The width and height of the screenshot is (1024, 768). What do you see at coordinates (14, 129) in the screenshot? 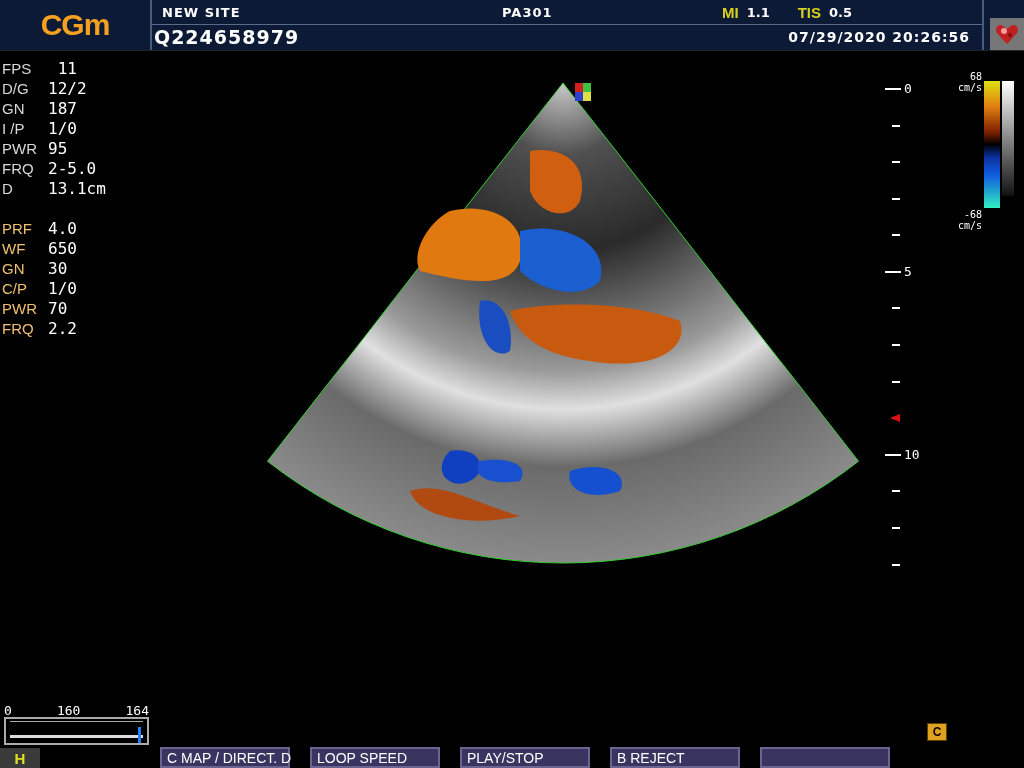
I see `parameter-label: I /P` at bounding box center [14, 129].